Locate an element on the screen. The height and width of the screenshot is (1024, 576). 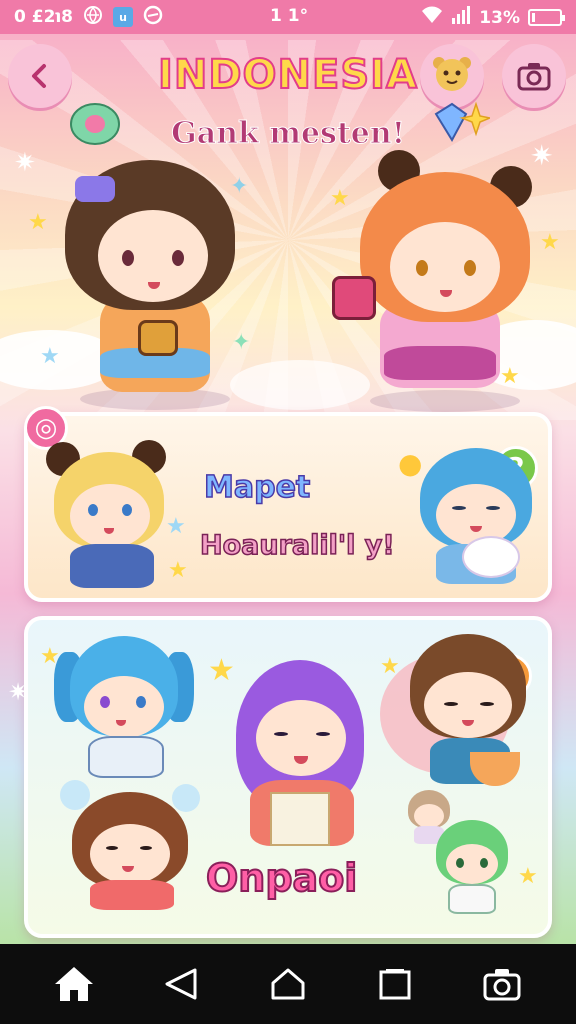
battery-fill is located at coordinates (533, 17).